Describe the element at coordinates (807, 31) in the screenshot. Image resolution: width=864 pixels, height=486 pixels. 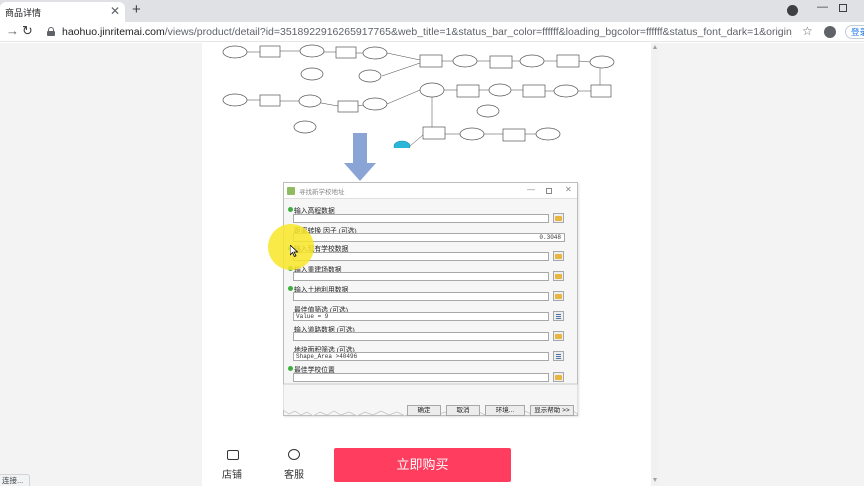
I see `bookmark-star-icon: ☆` at that location.